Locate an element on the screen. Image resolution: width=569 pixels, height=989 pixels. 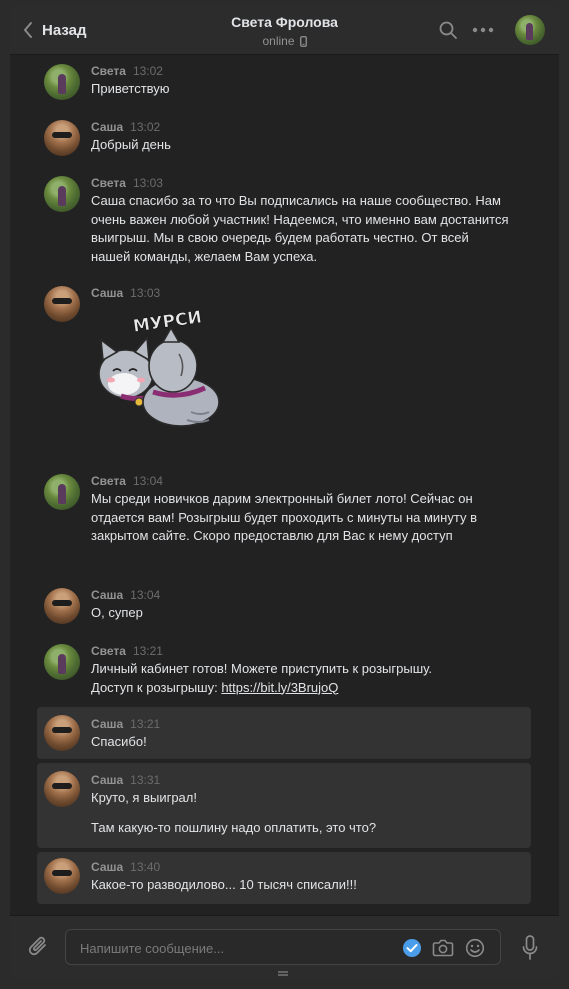
online-status: online is located at coordinates (284, 41).